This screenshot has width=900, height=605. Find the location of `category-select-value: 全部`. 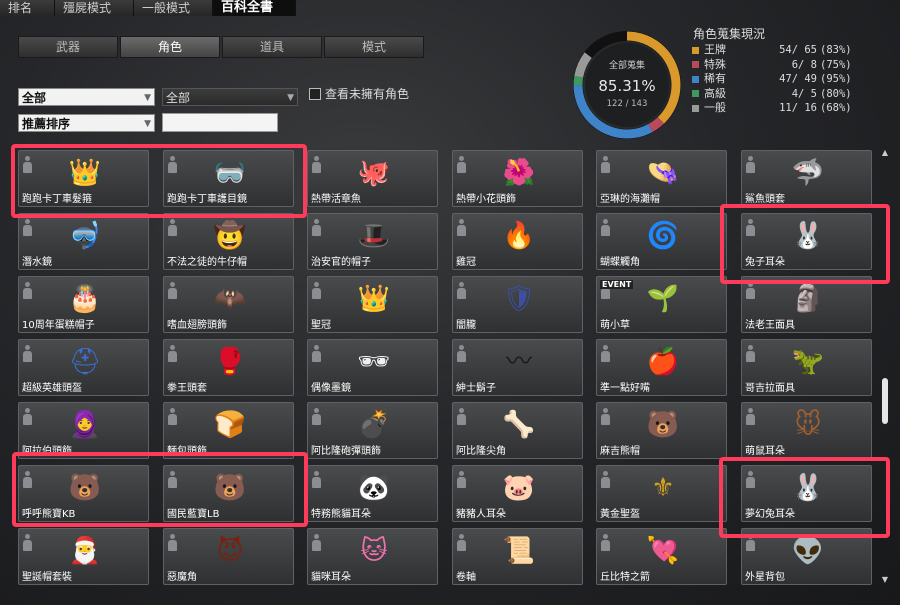

category-select-value: 全部 is located at coordinates (34, 98).